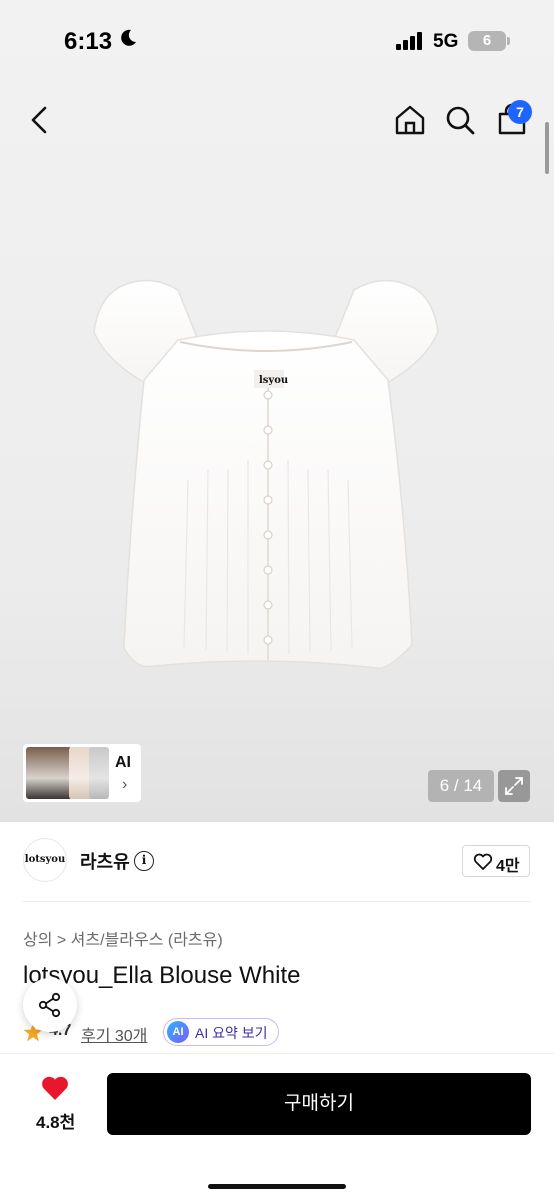 Image resolution: width=554 pixels, height=1200 pixels. I want to click on brand-like-count: 4만, so click(508, 866).